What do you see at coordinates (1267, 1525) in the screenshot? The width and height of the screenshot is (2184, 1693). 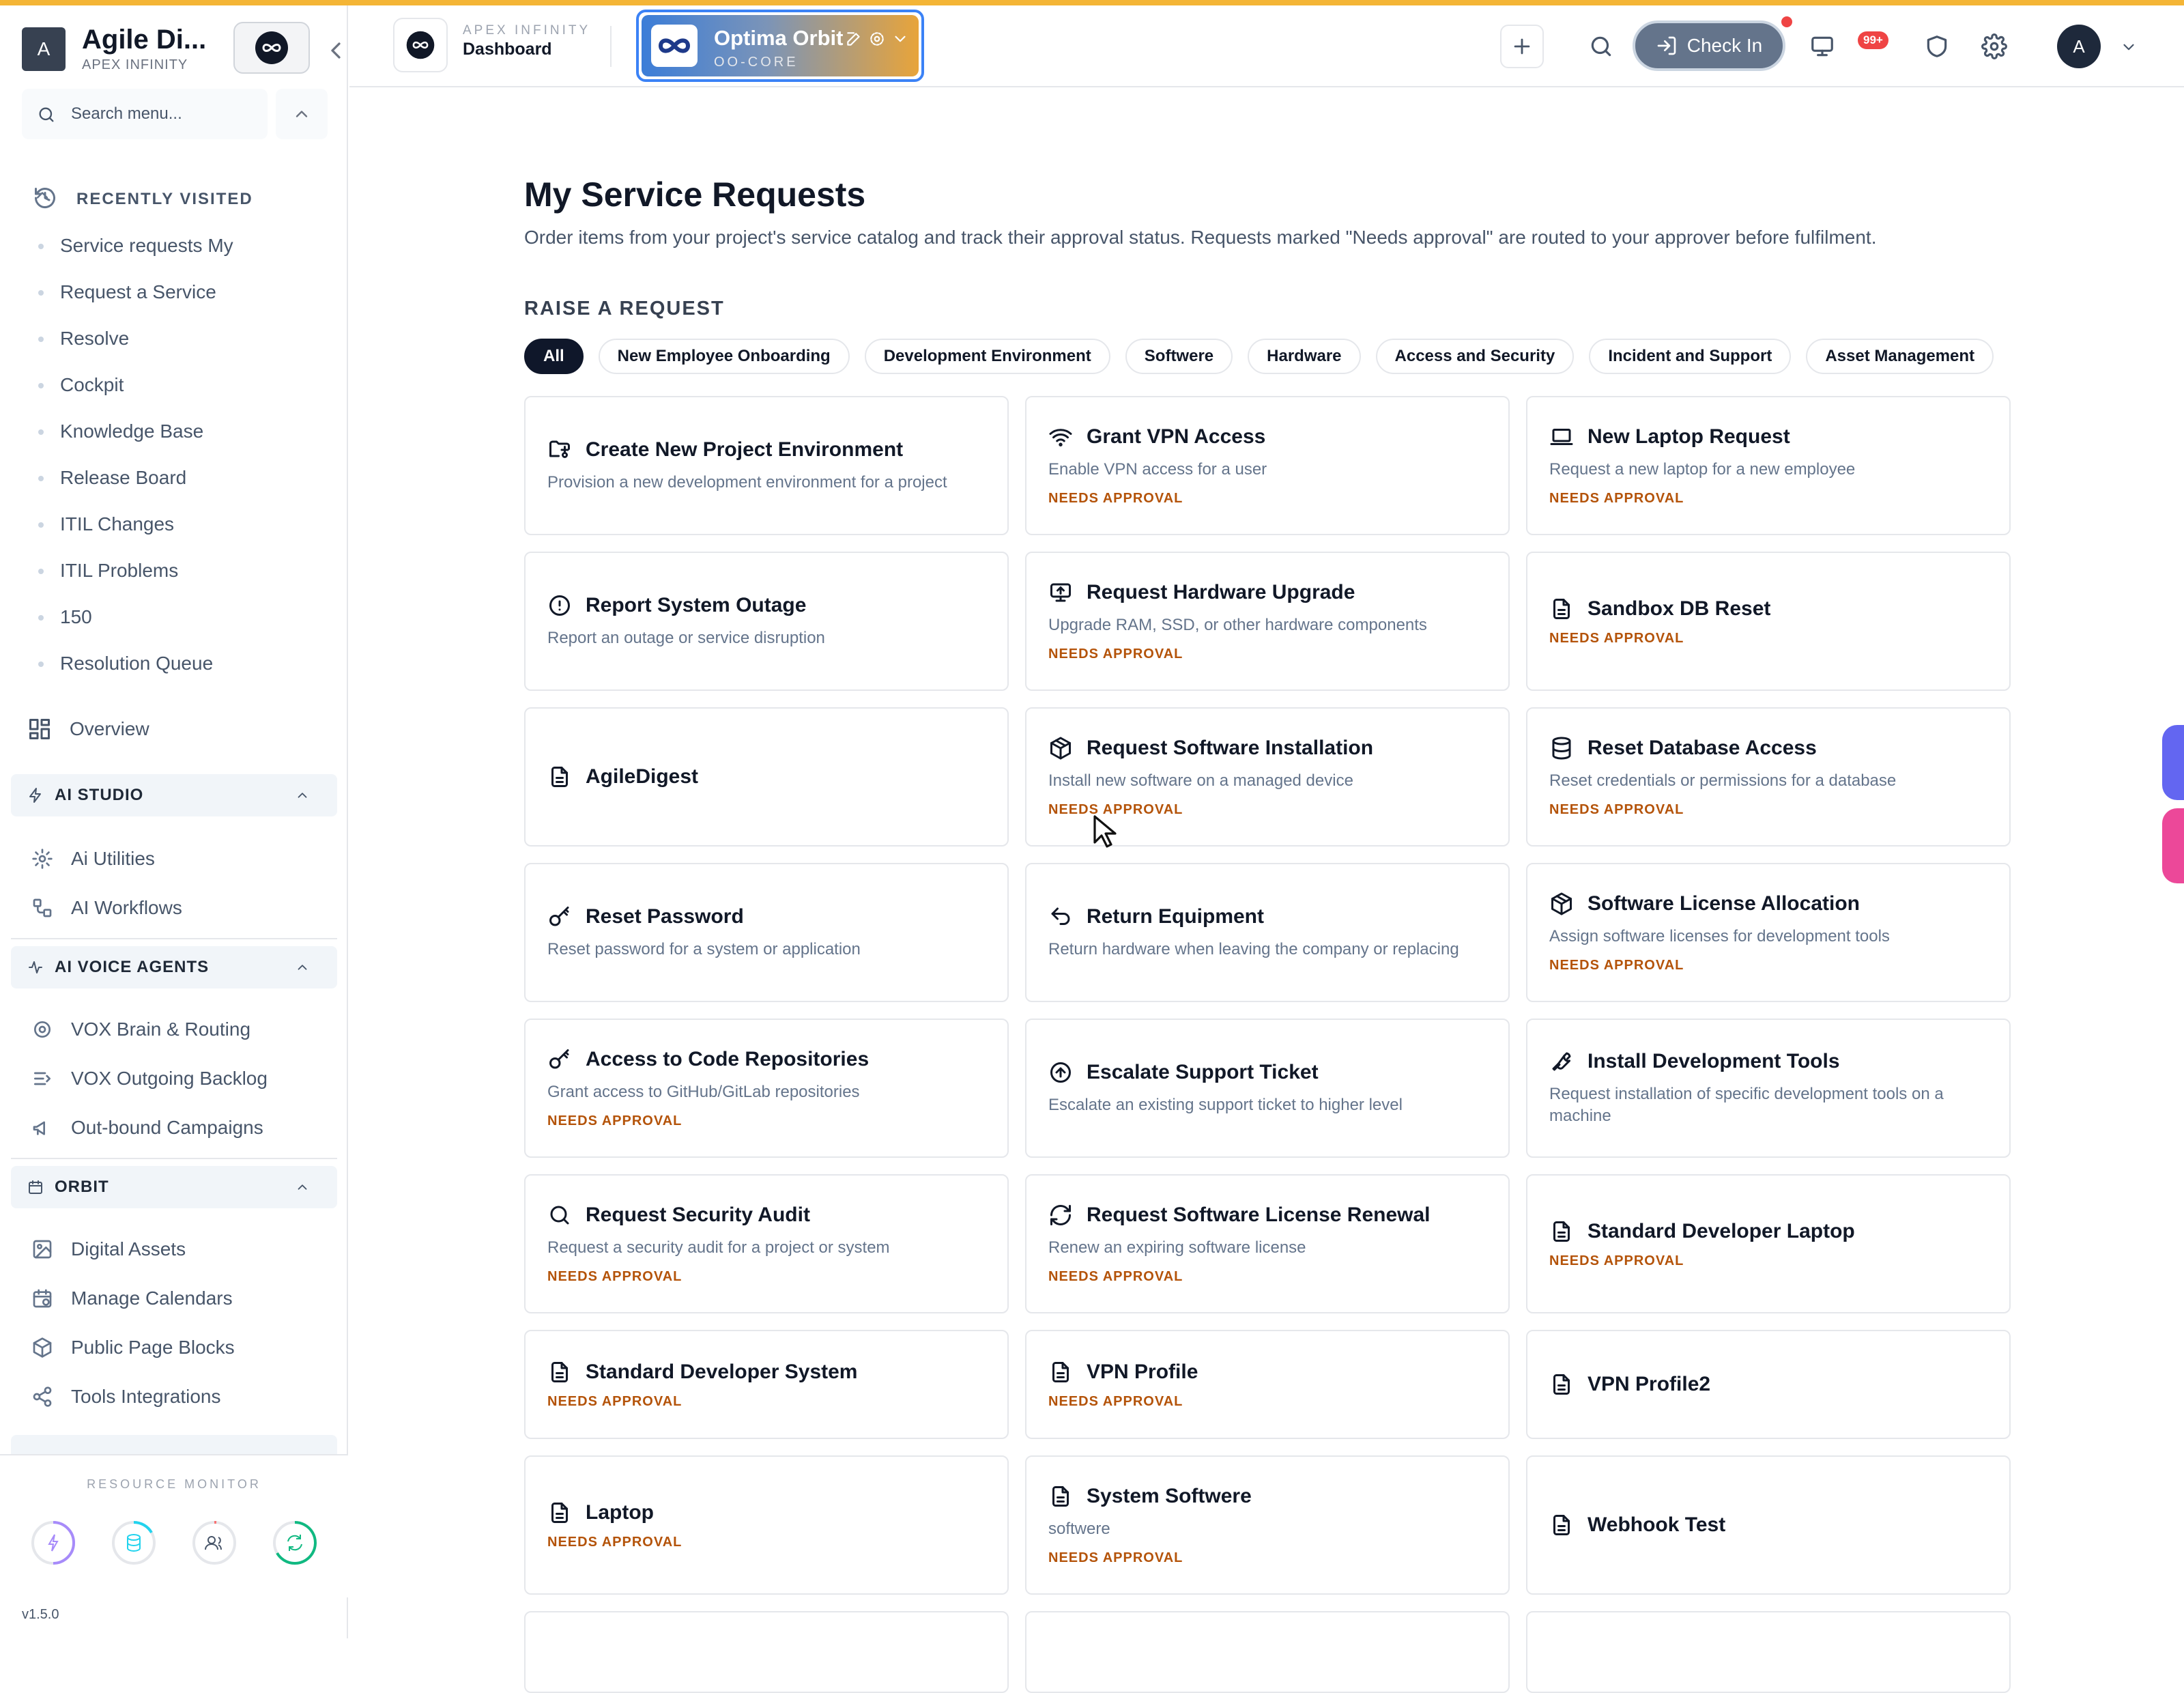 I see `service-card: System Softwere softwere NEEDS APPROVAL` at bounding box center [1267, 1525].